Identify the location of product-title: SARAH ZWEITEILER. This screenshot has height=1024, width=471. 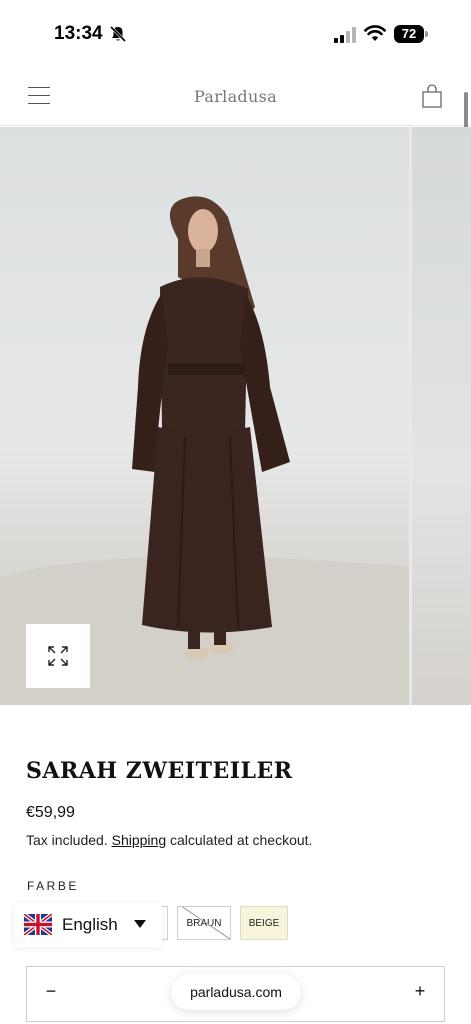
(159, 771).